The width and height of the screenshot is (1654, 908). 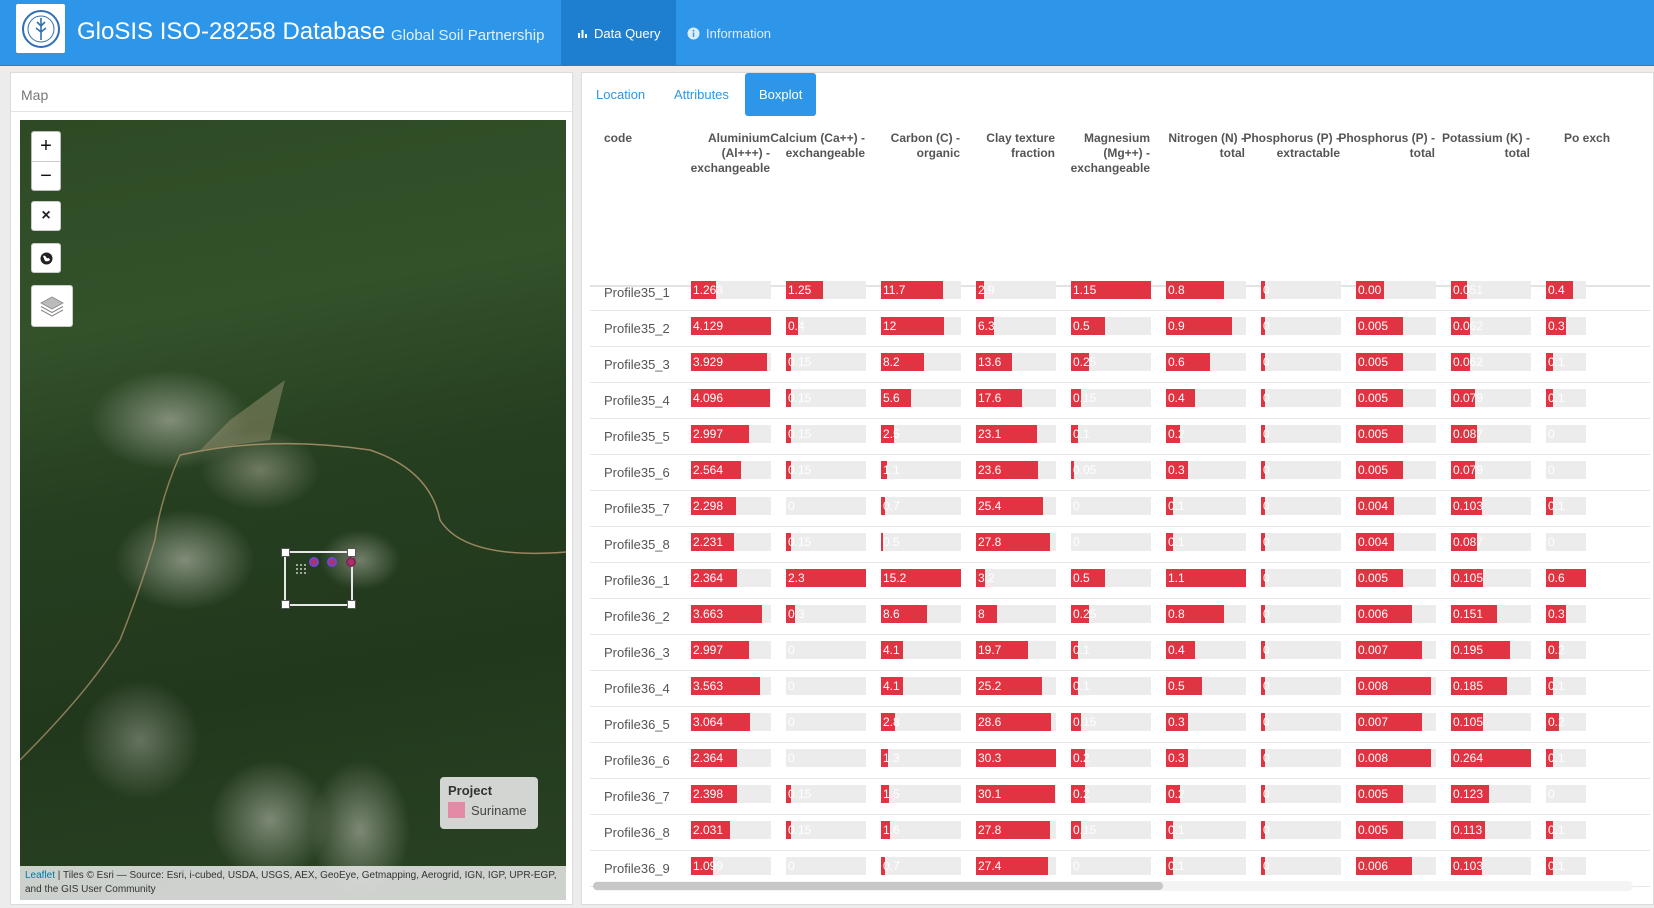 What do you see at coordinates (40, 875) in the screenshot?
I see `leaflet-link: Leaflet` at bounding box center [40, 875].